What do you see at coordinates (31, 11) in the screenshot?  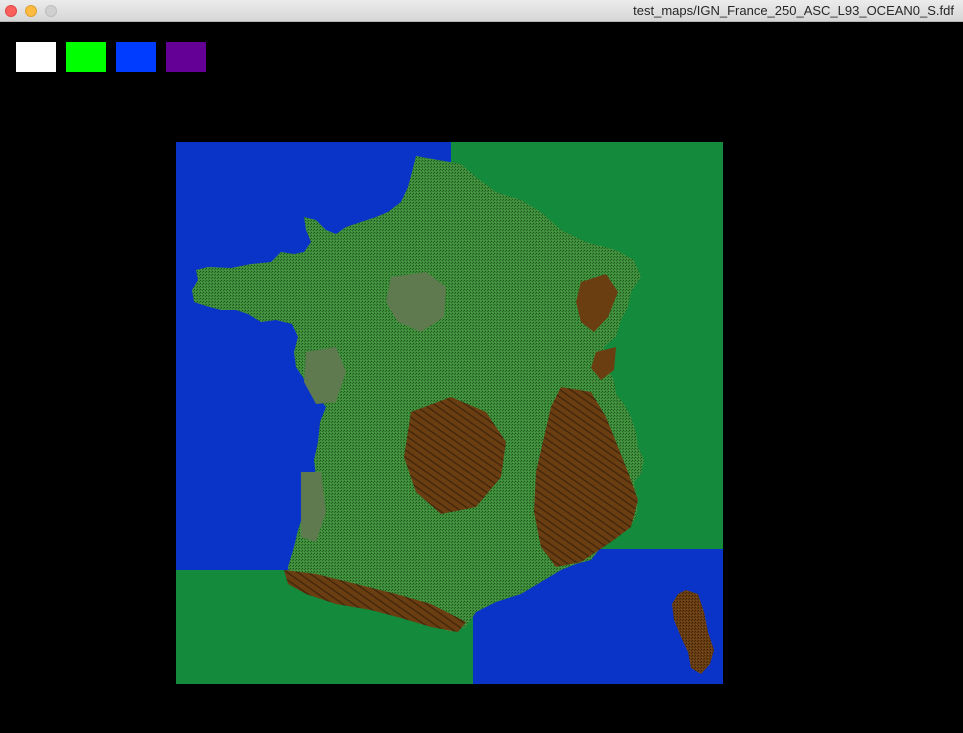 I see `minimize-window-button` at bounding box center [31, 11].